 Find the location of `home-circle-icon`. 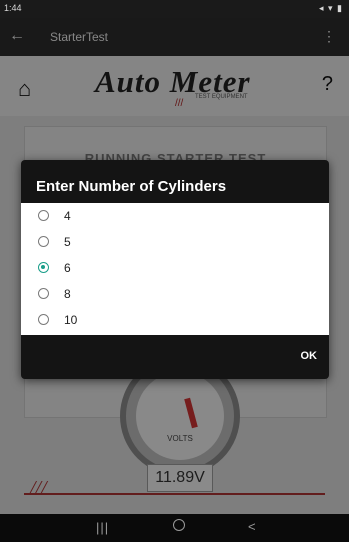

home-circle-icon is located at coordinates (179, 525).